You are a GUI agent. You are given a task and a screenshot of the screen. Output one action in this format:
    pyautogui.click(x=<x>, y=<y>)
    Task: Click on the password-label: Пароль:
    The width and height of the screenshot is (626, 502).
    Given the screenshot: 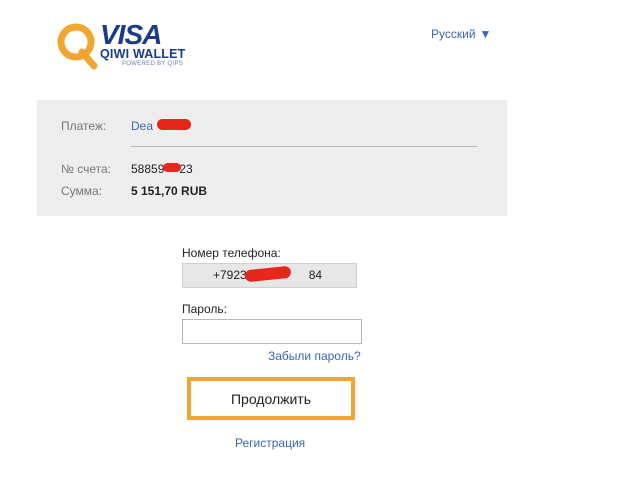 What is the action you would take?
    pyautogui.click(x=204, y=309)
    